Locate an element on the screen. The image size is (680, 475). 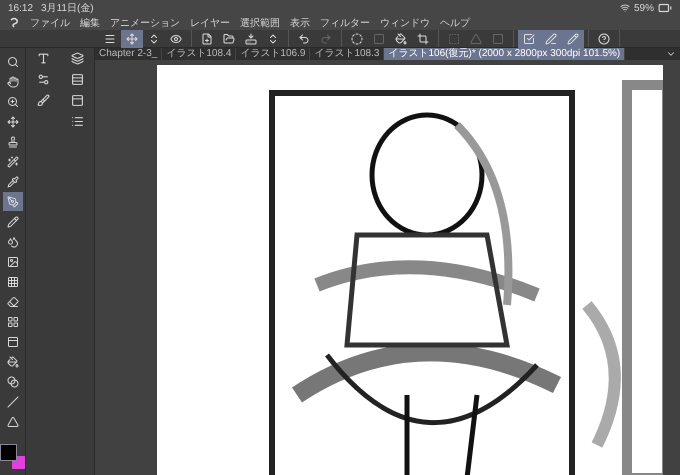
document-tab: イラスト106(復元)* (2000 x 2800px 300dpi 101.5%) is located at coordinates (505, 54).